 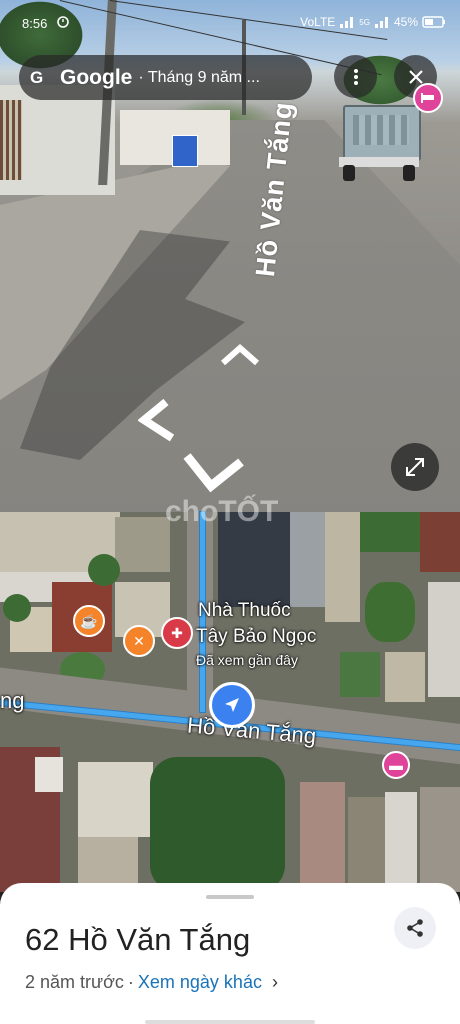 I want to click on close-icon, so click(x=415, y=76).